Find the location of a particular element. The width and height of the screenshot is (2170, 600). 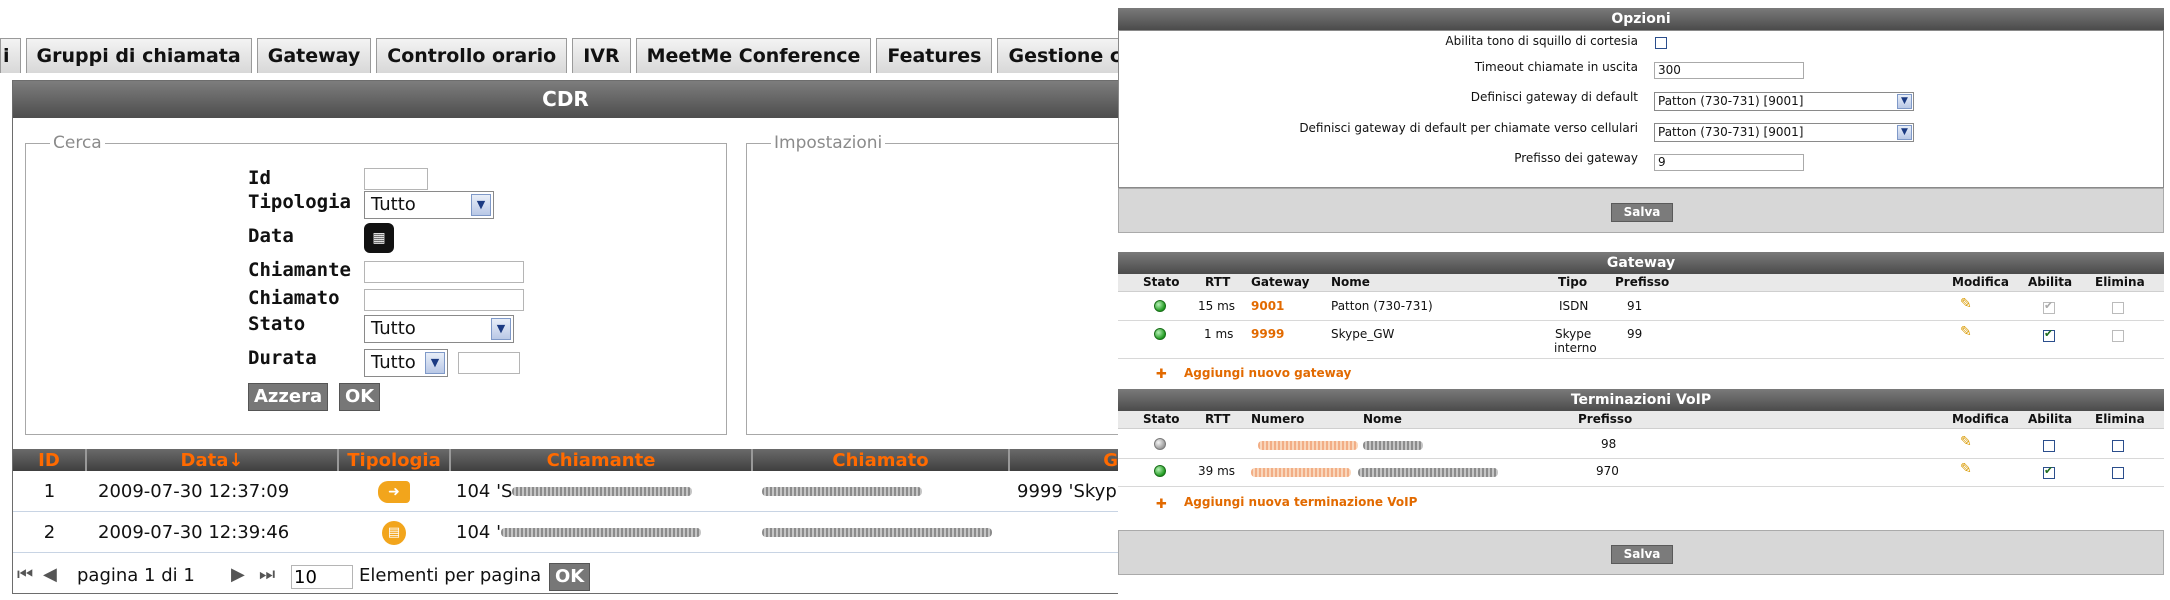

durata-label: Durata is located at coordinates (282, 358).